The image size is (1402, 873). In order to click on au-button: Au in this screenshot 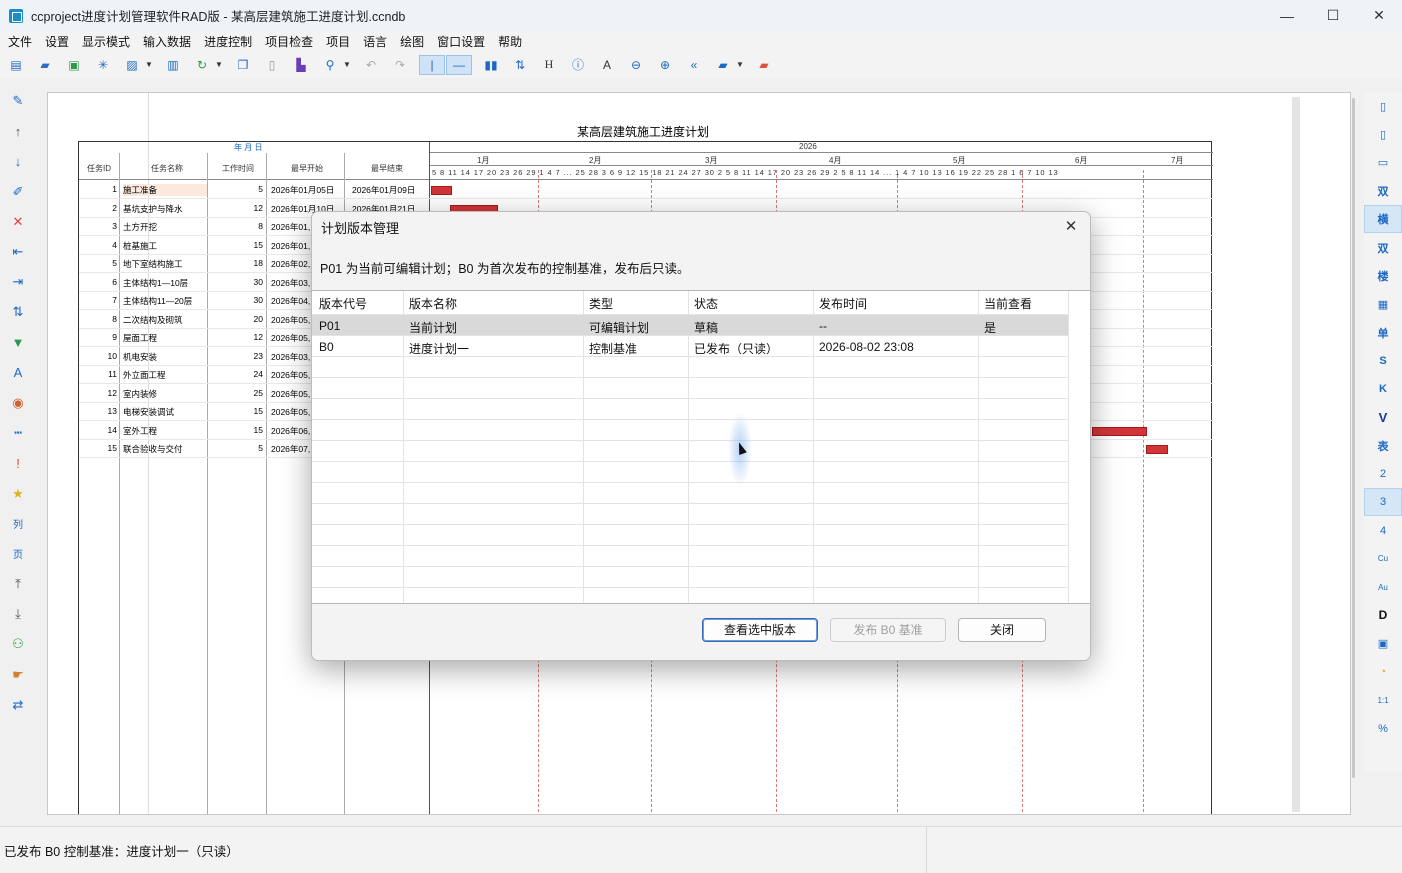, I will do `click(1383, 587)`.